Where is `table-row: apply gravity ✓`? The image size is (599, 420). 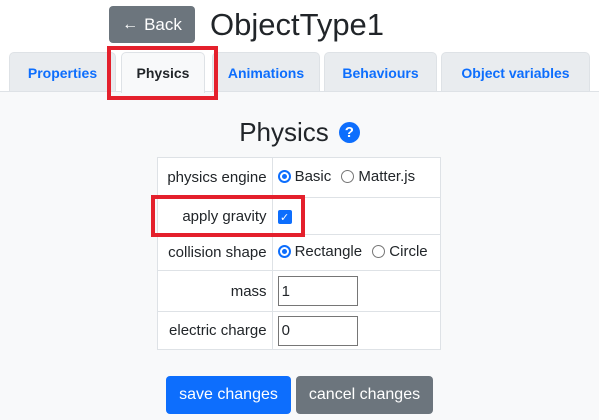 table-row: apply gravity ✓ is located at coordinates (299, 216).